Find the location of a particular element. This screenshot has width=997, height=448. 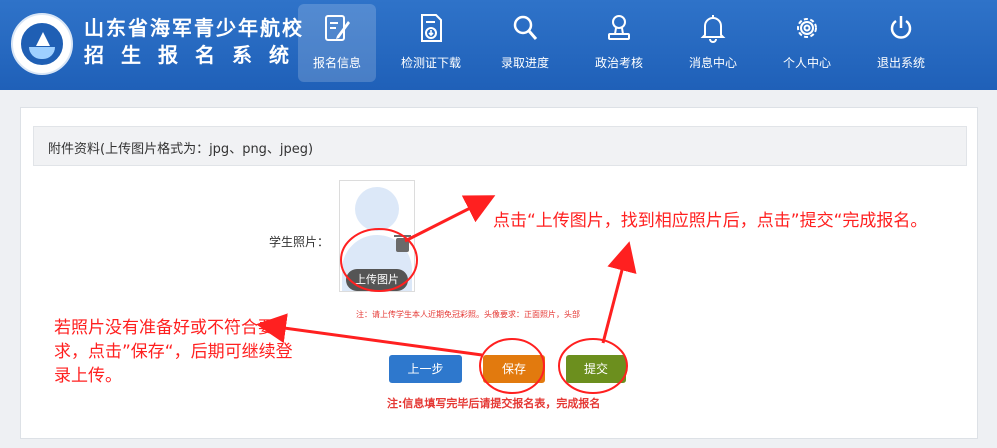

photo-requirement-note: 注：请上传学生本人近期免冠彩照。头像要求：正面照片，头部 is located at coordinates (468, 314).